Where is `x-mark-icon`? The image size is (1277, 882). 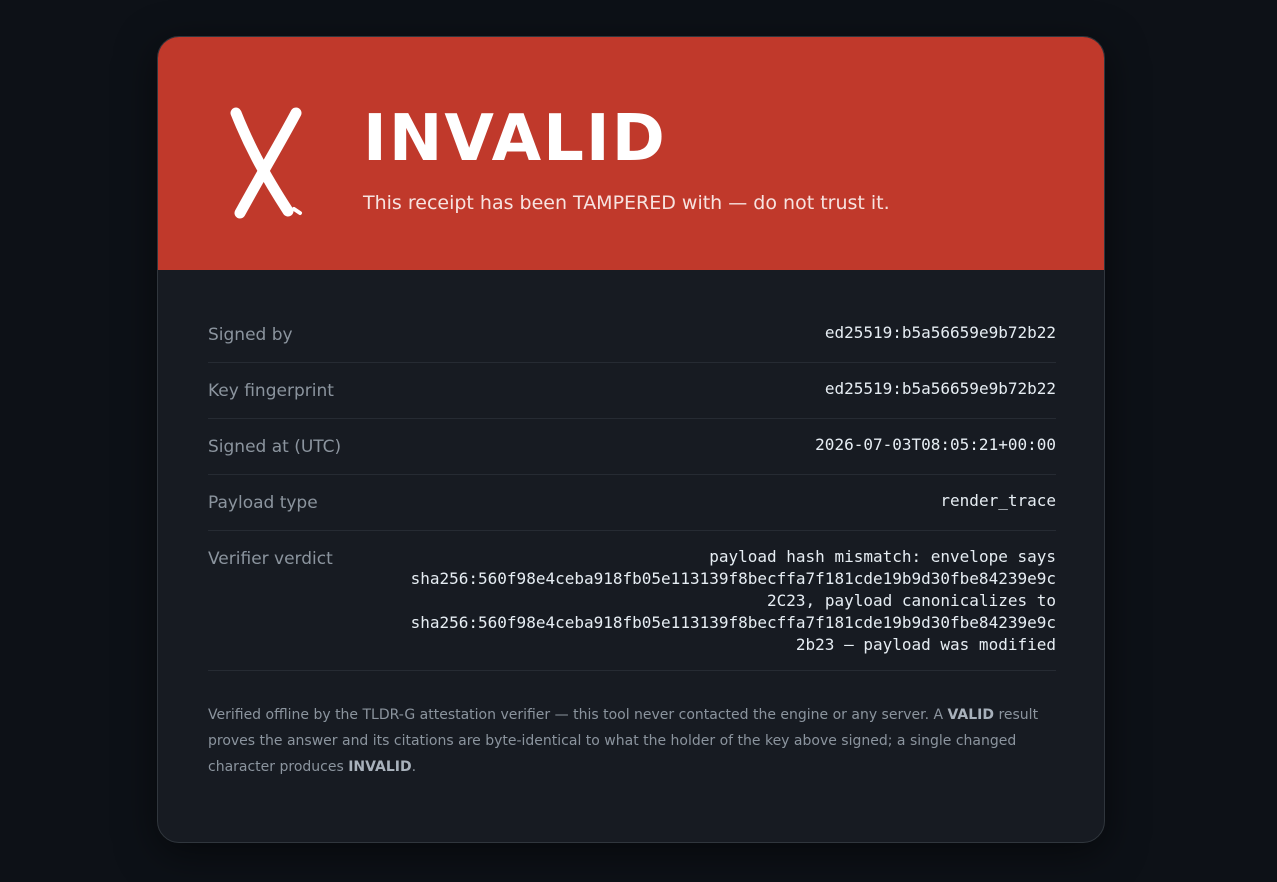
x-mark-icon is located at coordinates (266, 163).